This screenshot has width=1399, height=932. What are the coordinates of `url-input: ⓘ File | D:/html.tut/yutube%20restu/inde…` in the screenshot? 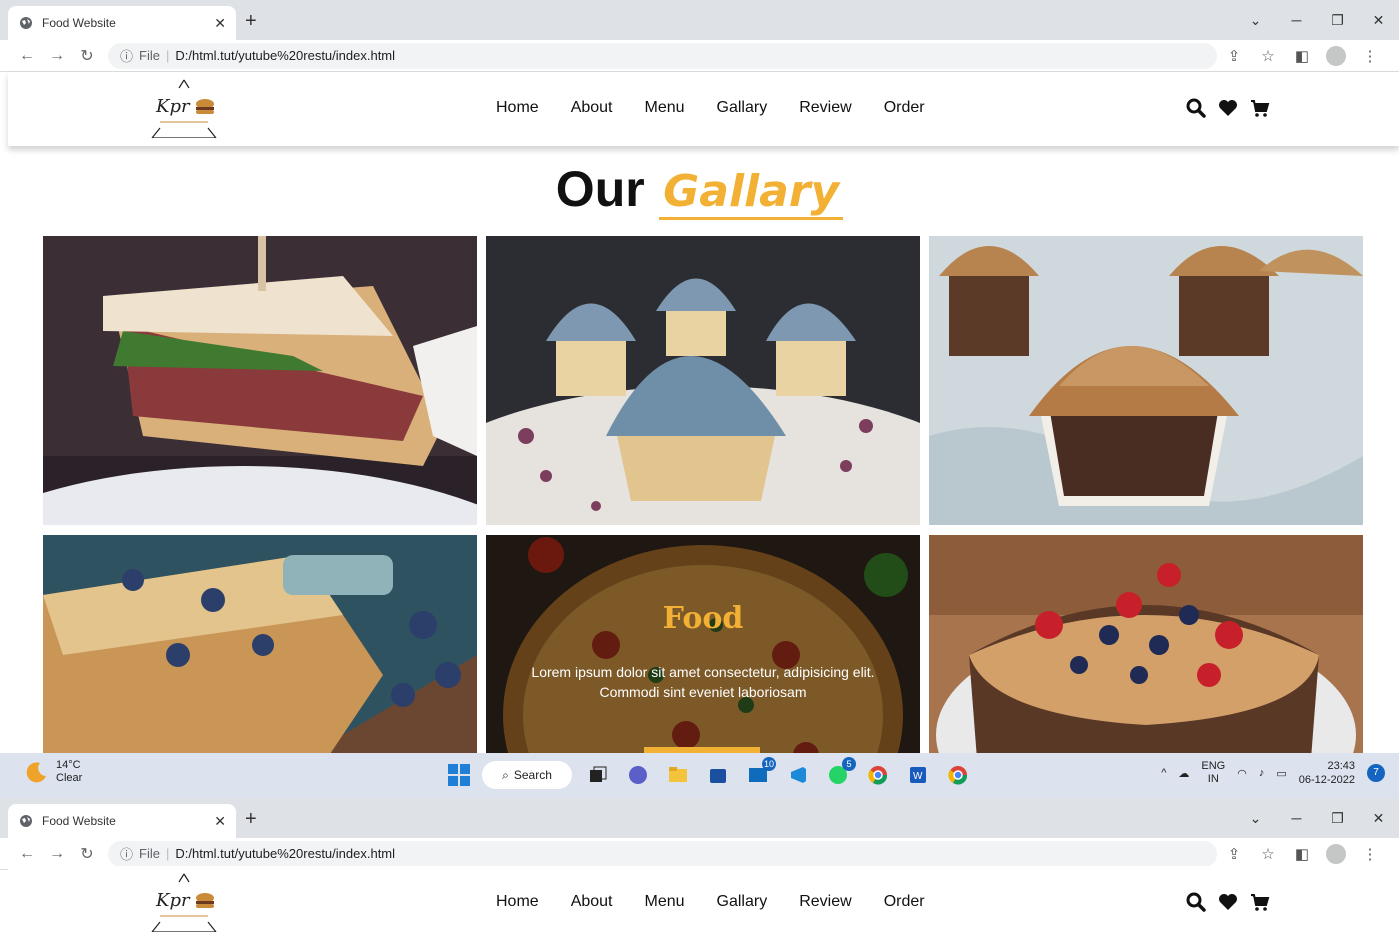 It's located at (662, 55).